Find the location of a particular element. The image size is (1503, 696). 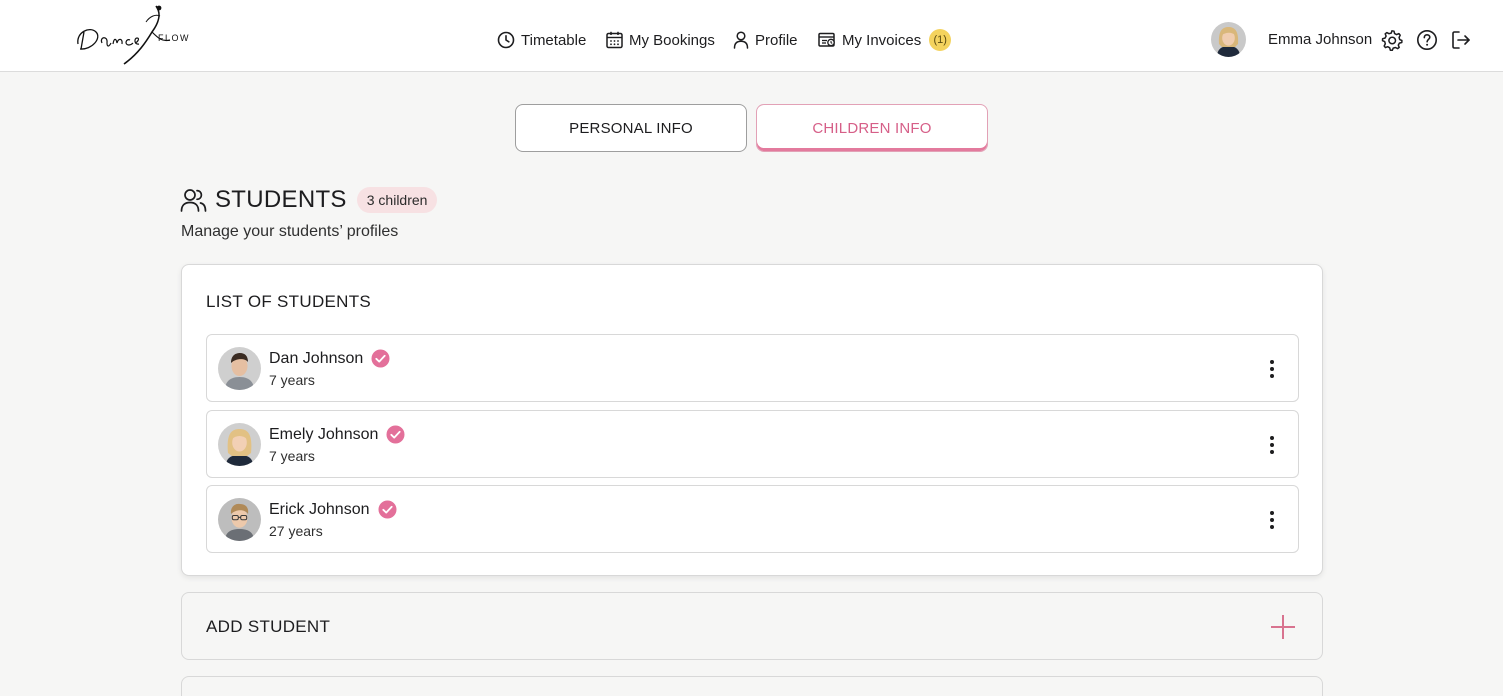

plus-icon is located at coordinates (1283, 627).